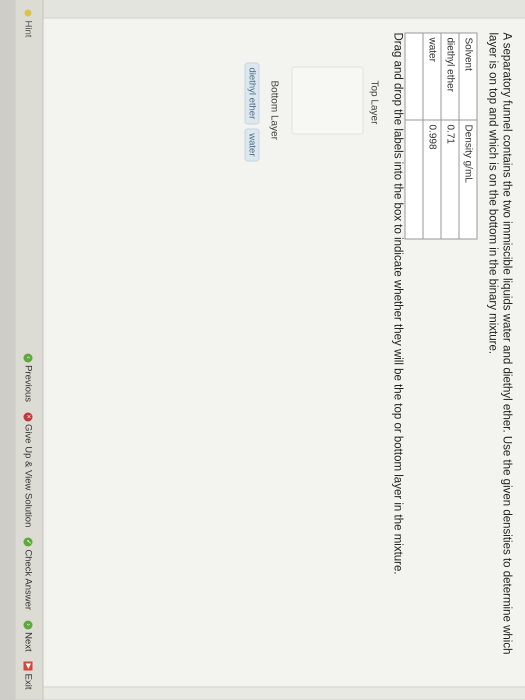 This screenshot has height=700, width=525. What do you see at coordinates (450, 179) in the screenshot?
I see `table-cell: 0.71` at bounding box center [450, 179].